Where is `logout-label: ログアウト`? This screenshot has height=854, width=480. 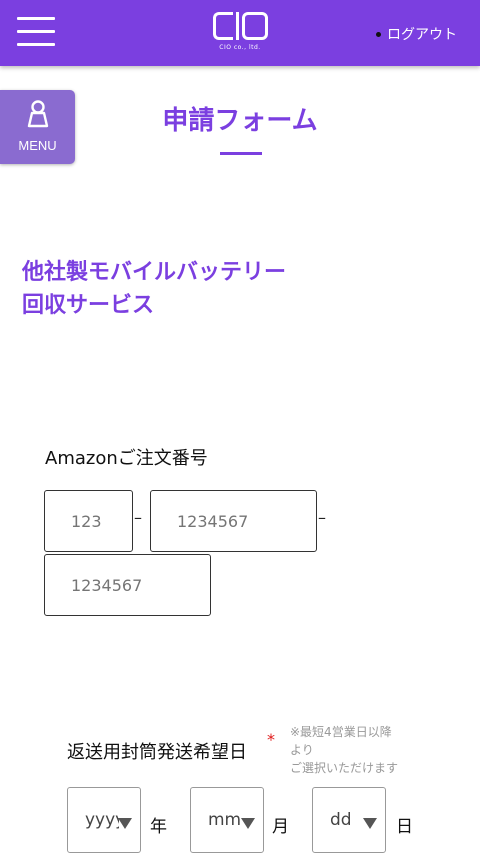
logout-label: ログアウト is located at coordinates (422, 35).